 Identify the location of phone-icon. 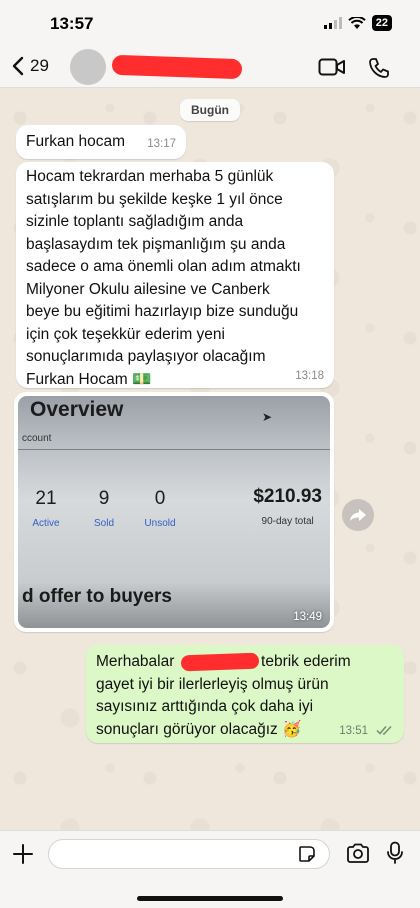
(379, 68).